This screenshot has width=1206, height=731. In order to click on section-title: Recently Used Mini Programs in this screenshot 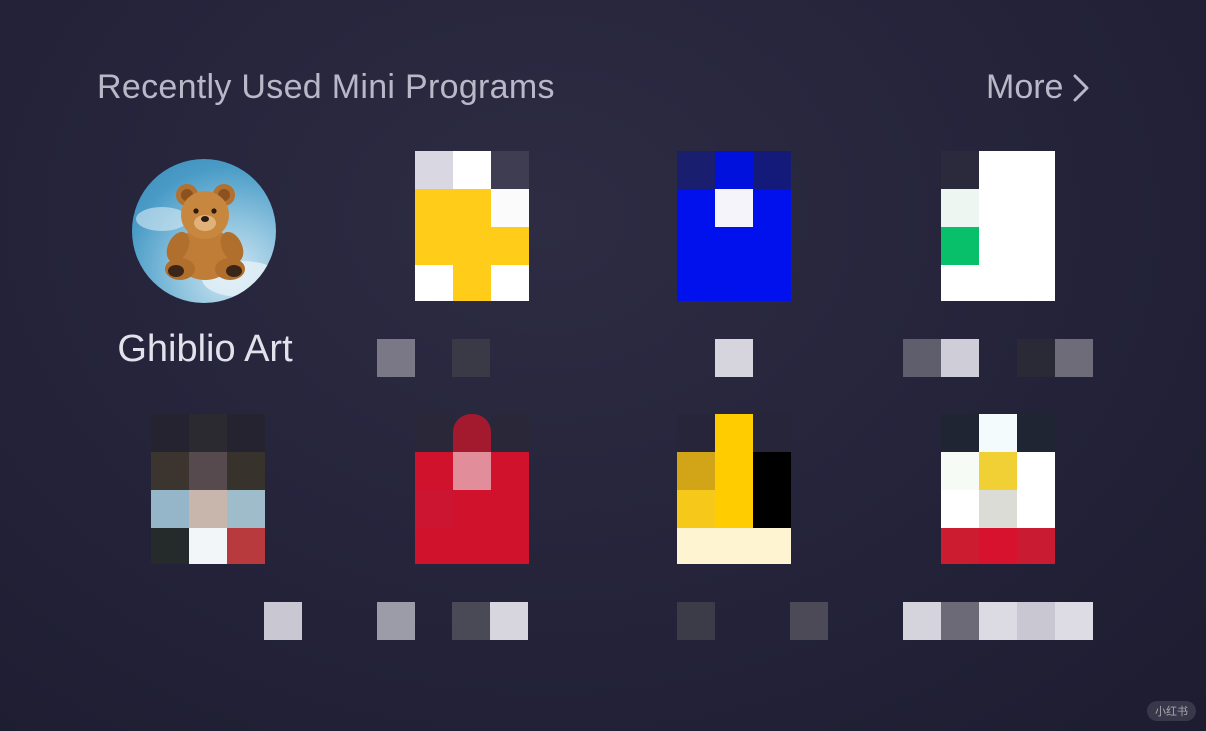, I will do `click(326, 87)`.